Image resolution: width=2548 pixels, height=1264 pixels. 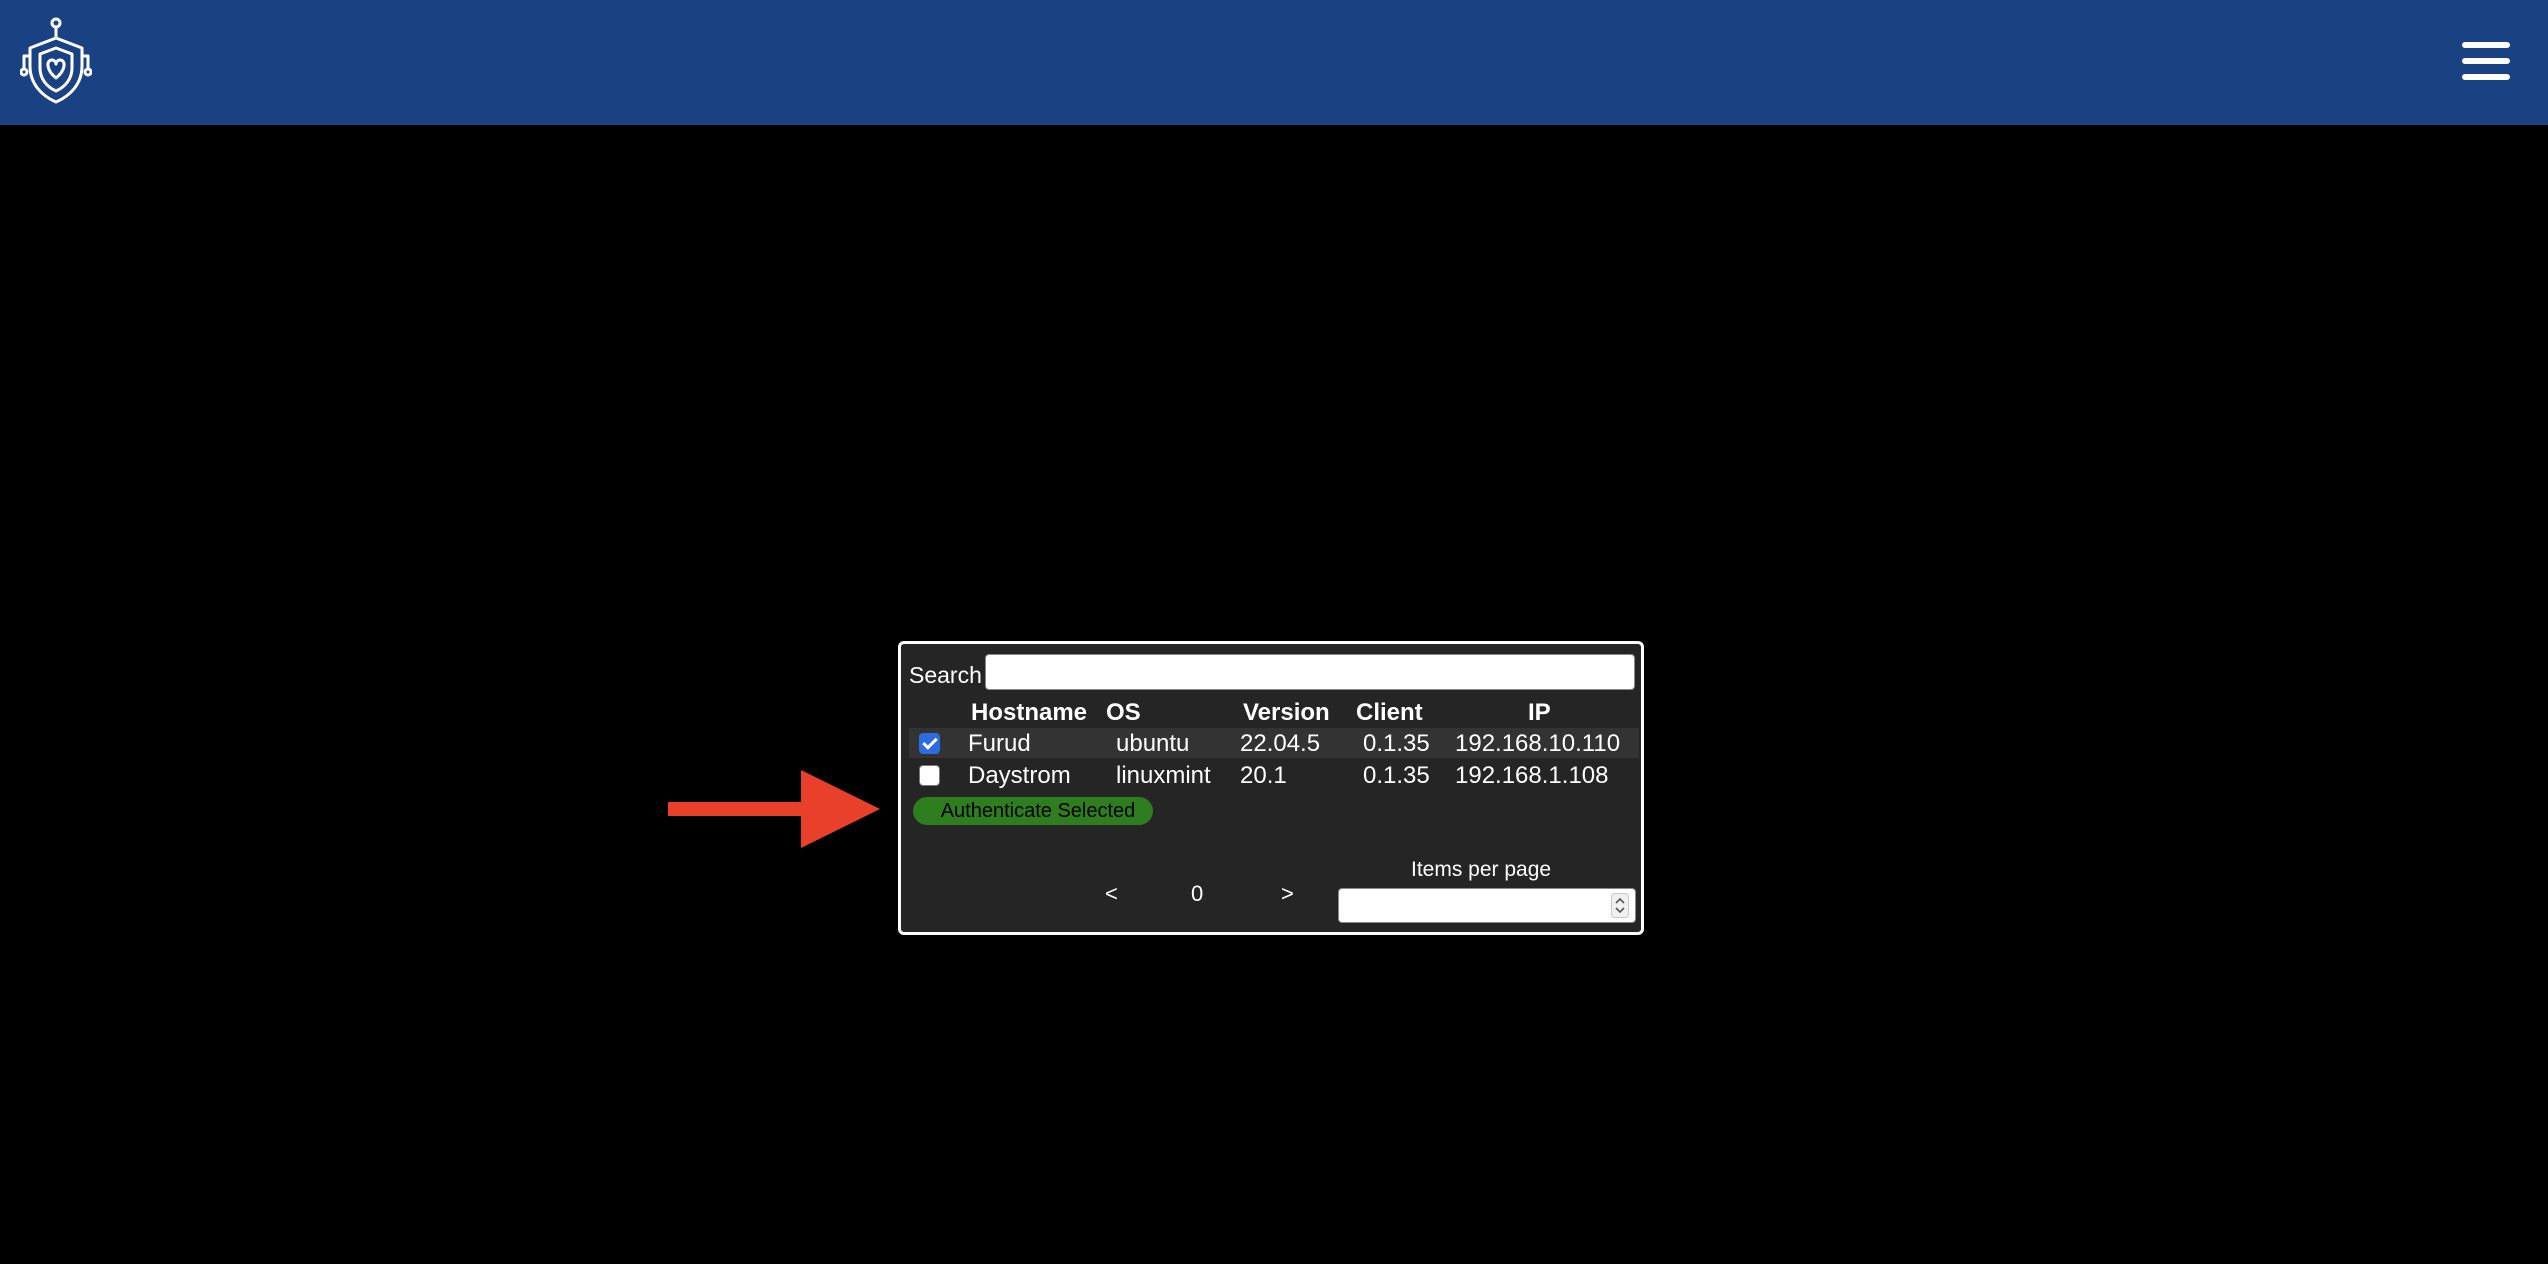 I want to click on hostname-cell: Furud, so click(x=999, y=743).